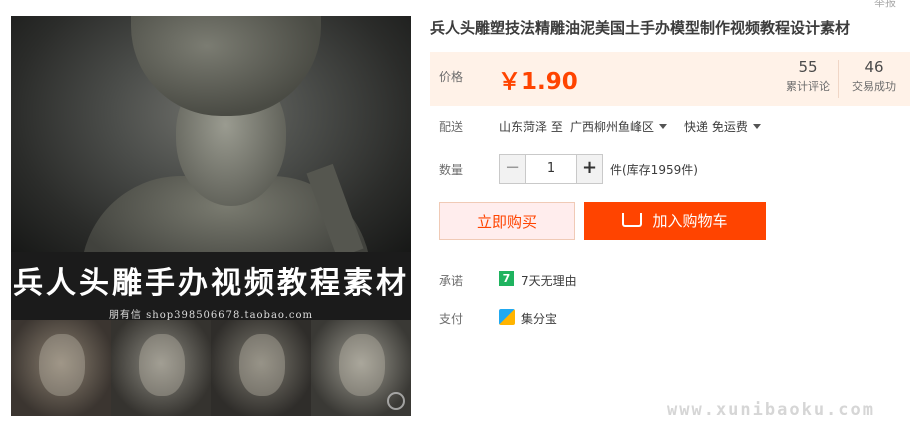 The image size is (918, 424). Describe the element at coordinates (211, 315) in the screenshot. I see `banner-subtitle: 朋有信 shop398506678.taobao.com` at that location.